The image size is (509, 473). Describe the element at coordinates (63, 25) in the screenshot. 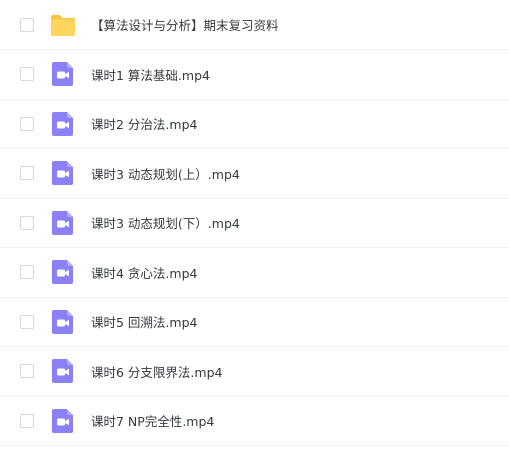

I see `folder-icon` at that location.